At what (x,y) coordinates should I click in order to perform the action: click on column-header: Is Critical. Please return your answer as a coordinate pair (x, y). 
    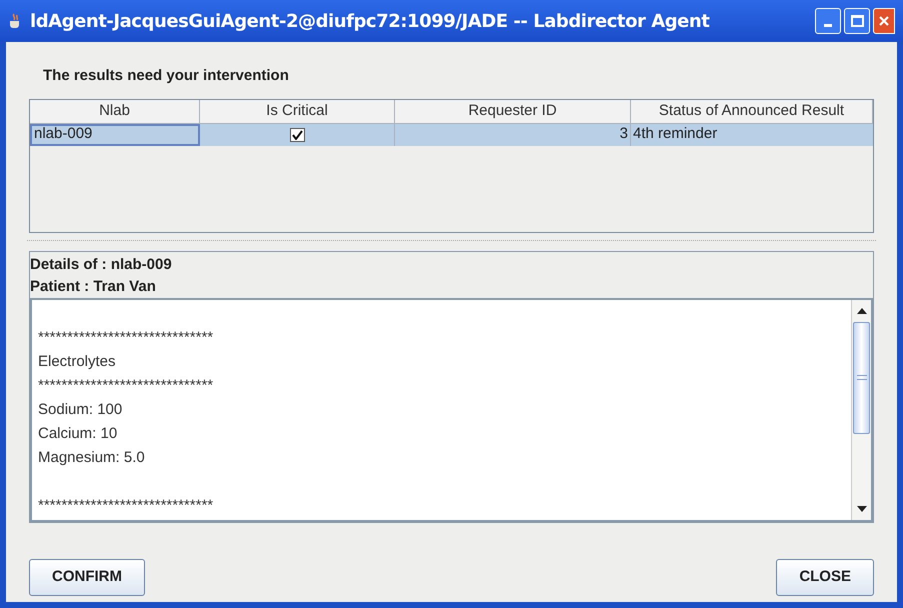
    Looking at the image, I should click on (297, 112).